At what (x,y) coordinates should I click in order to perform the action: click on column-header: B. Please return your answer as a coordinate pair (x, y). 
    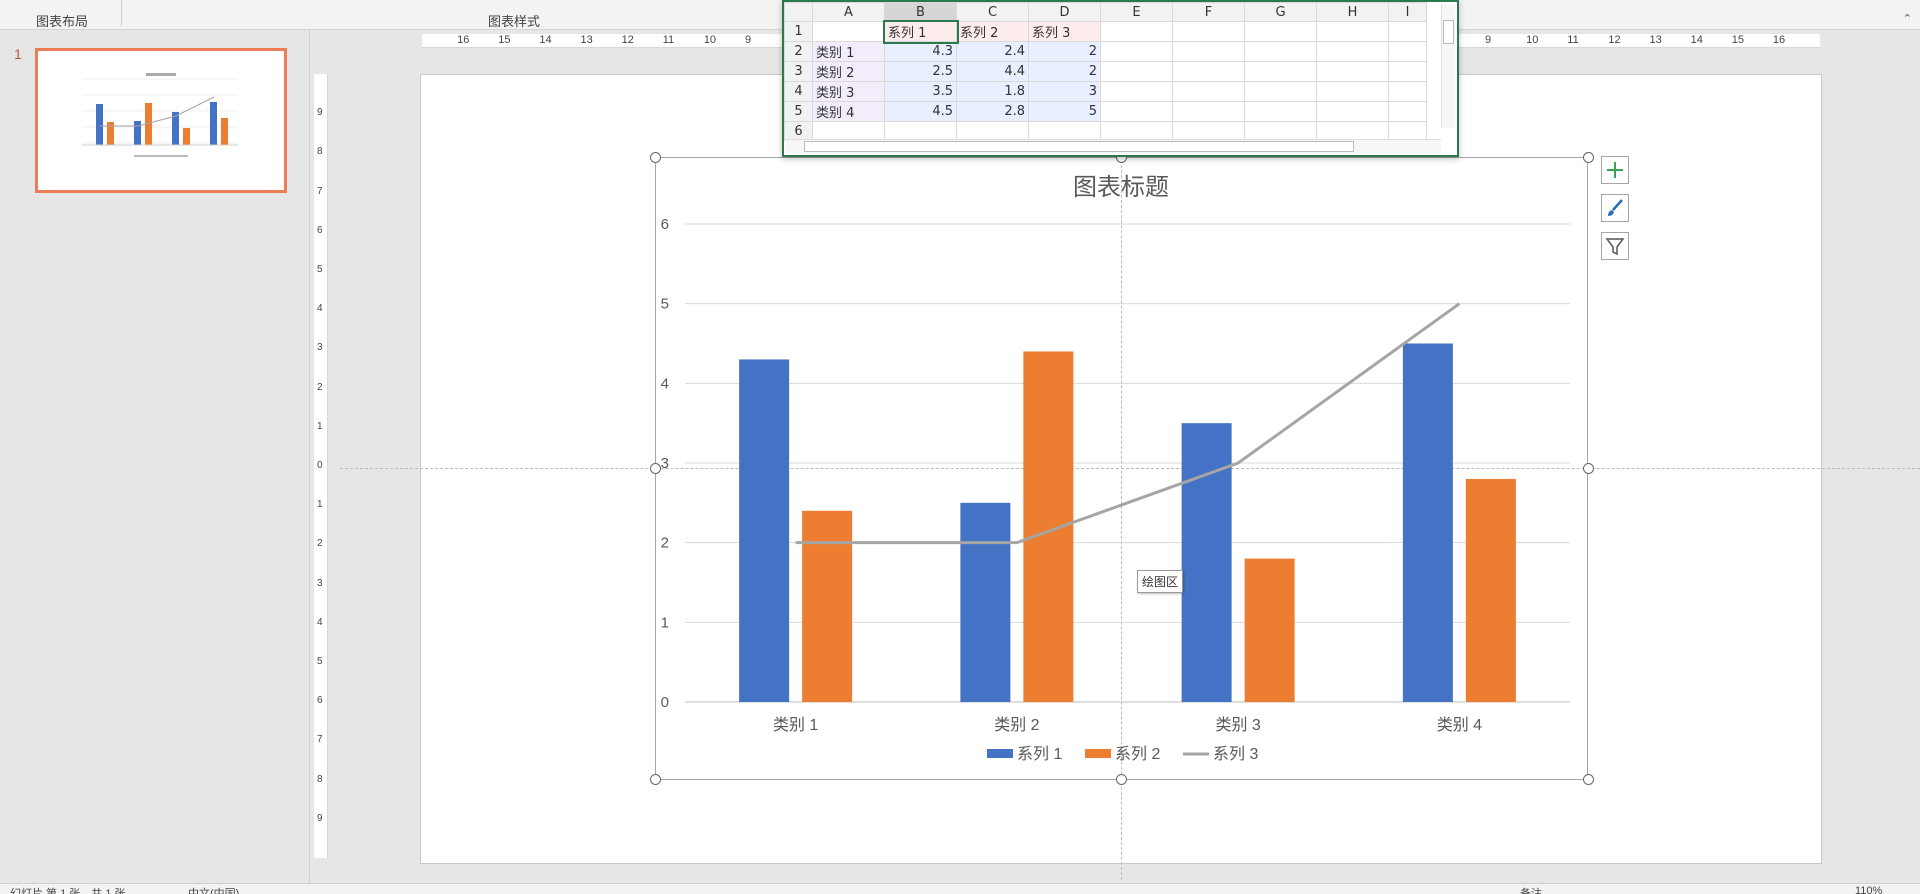
    Looking at the image, I should click on (920, 12).